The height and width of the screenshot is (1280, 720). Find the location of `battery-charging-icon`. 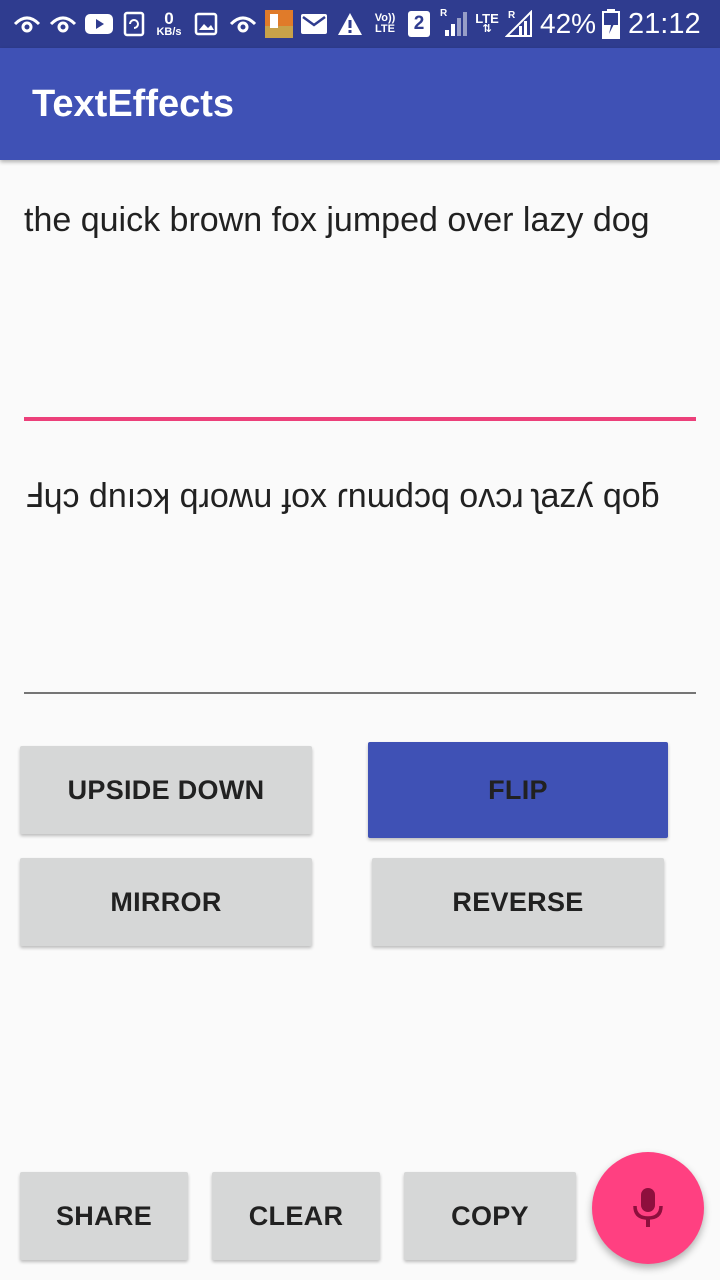

battery-charging-icon is located at coordinates (611, 24).